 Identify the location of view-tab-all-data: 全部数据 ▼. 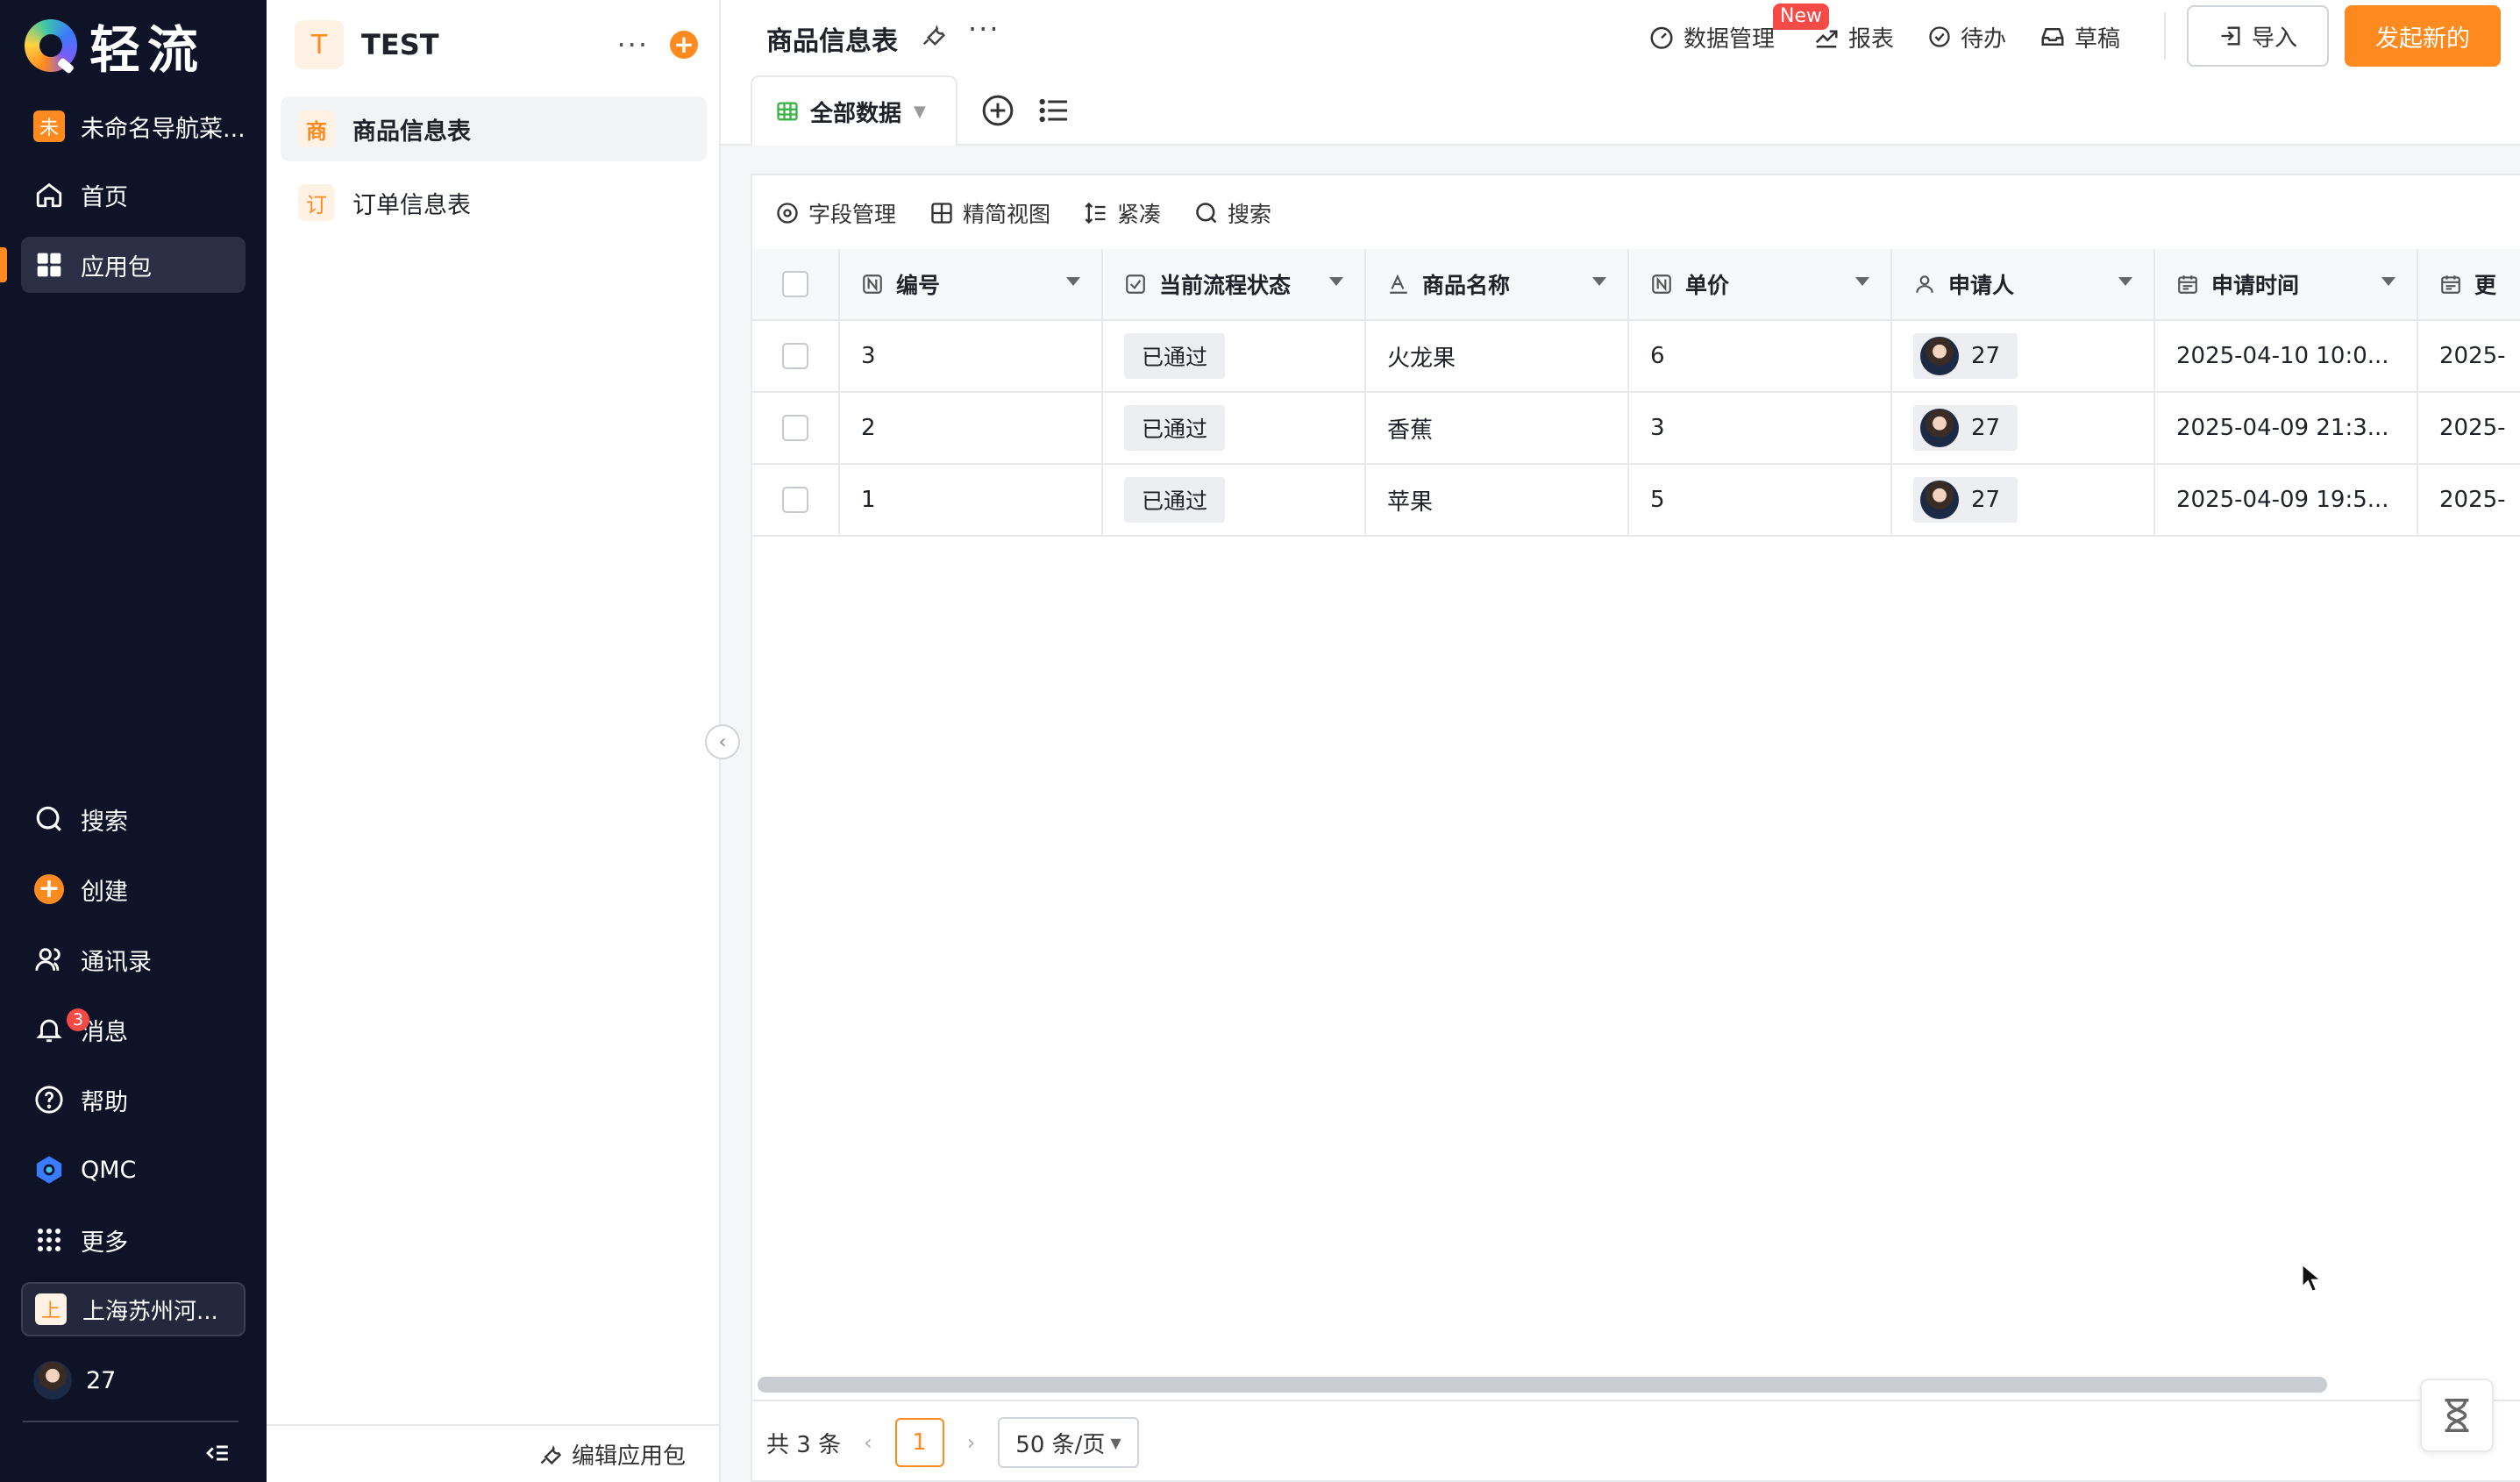
(854, 110).